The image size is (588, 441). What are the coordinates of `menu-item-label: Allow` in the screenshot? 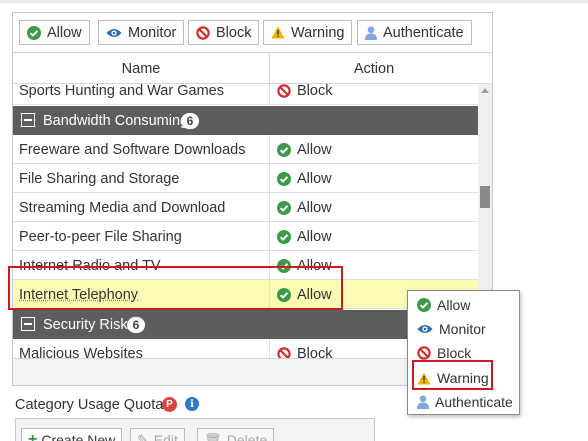 It's located at (454, 305).